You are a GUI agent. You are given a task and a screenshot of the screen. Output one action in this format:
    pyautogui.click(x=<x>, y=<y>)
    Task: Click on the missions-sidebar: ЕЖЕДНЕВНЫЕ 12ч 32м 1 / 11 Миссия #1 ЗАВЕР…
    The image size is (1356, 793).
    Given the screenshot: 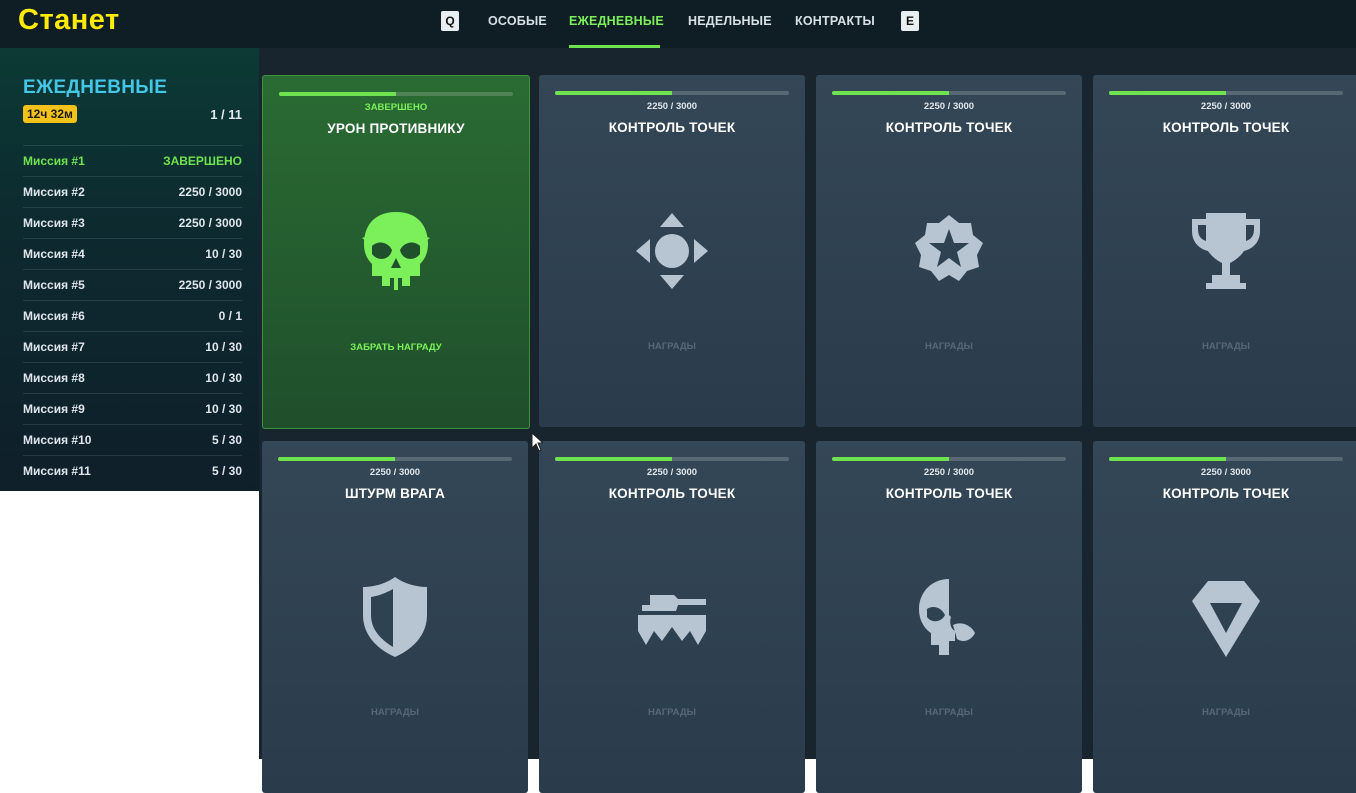 What is the action you would take?
    pyautogui.click(x=129, y=269)
    